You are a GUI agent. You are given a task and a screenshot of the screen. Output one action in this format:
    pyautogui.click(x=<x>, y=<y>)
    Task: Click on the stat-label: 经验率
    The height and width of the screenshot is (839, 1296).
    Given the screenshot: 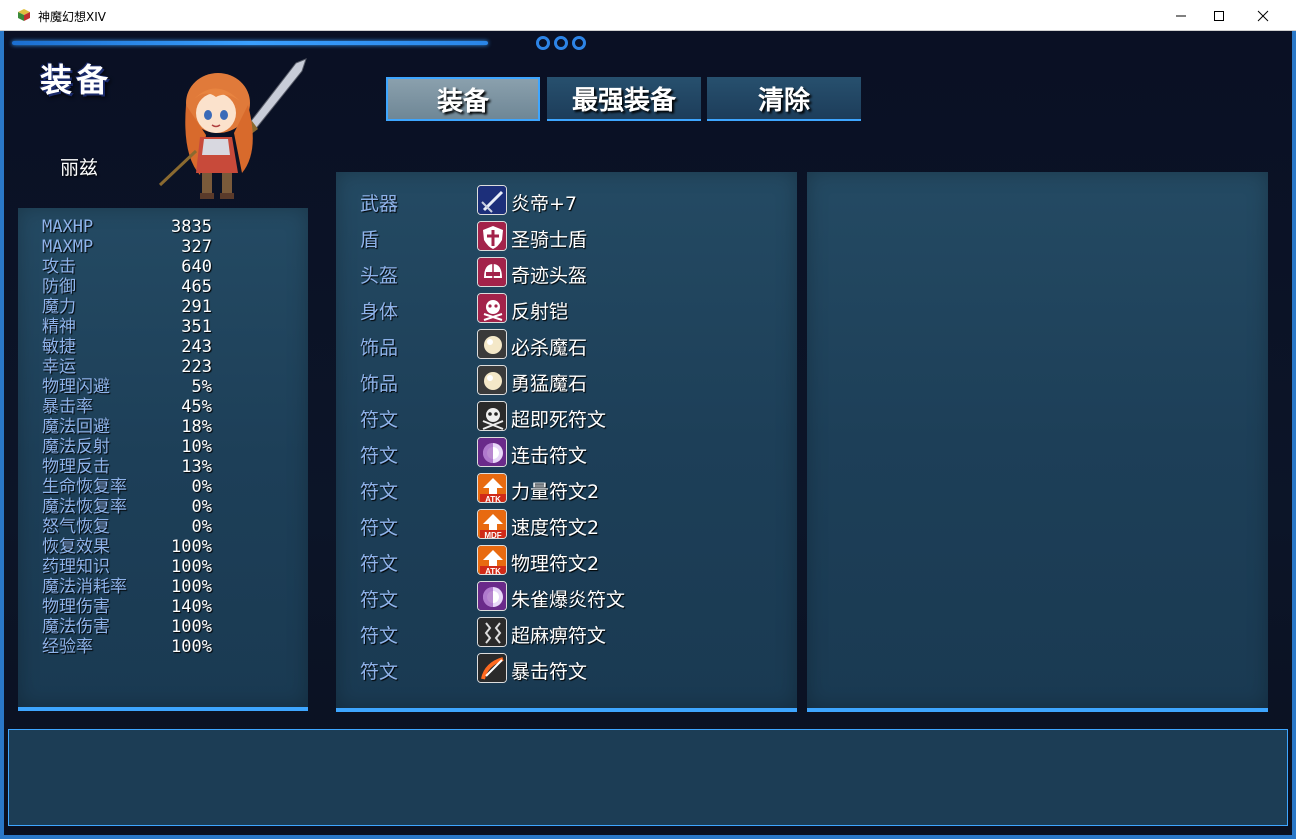 What is the action you would take?
    pyautogui.click(x=67, y=647)
    